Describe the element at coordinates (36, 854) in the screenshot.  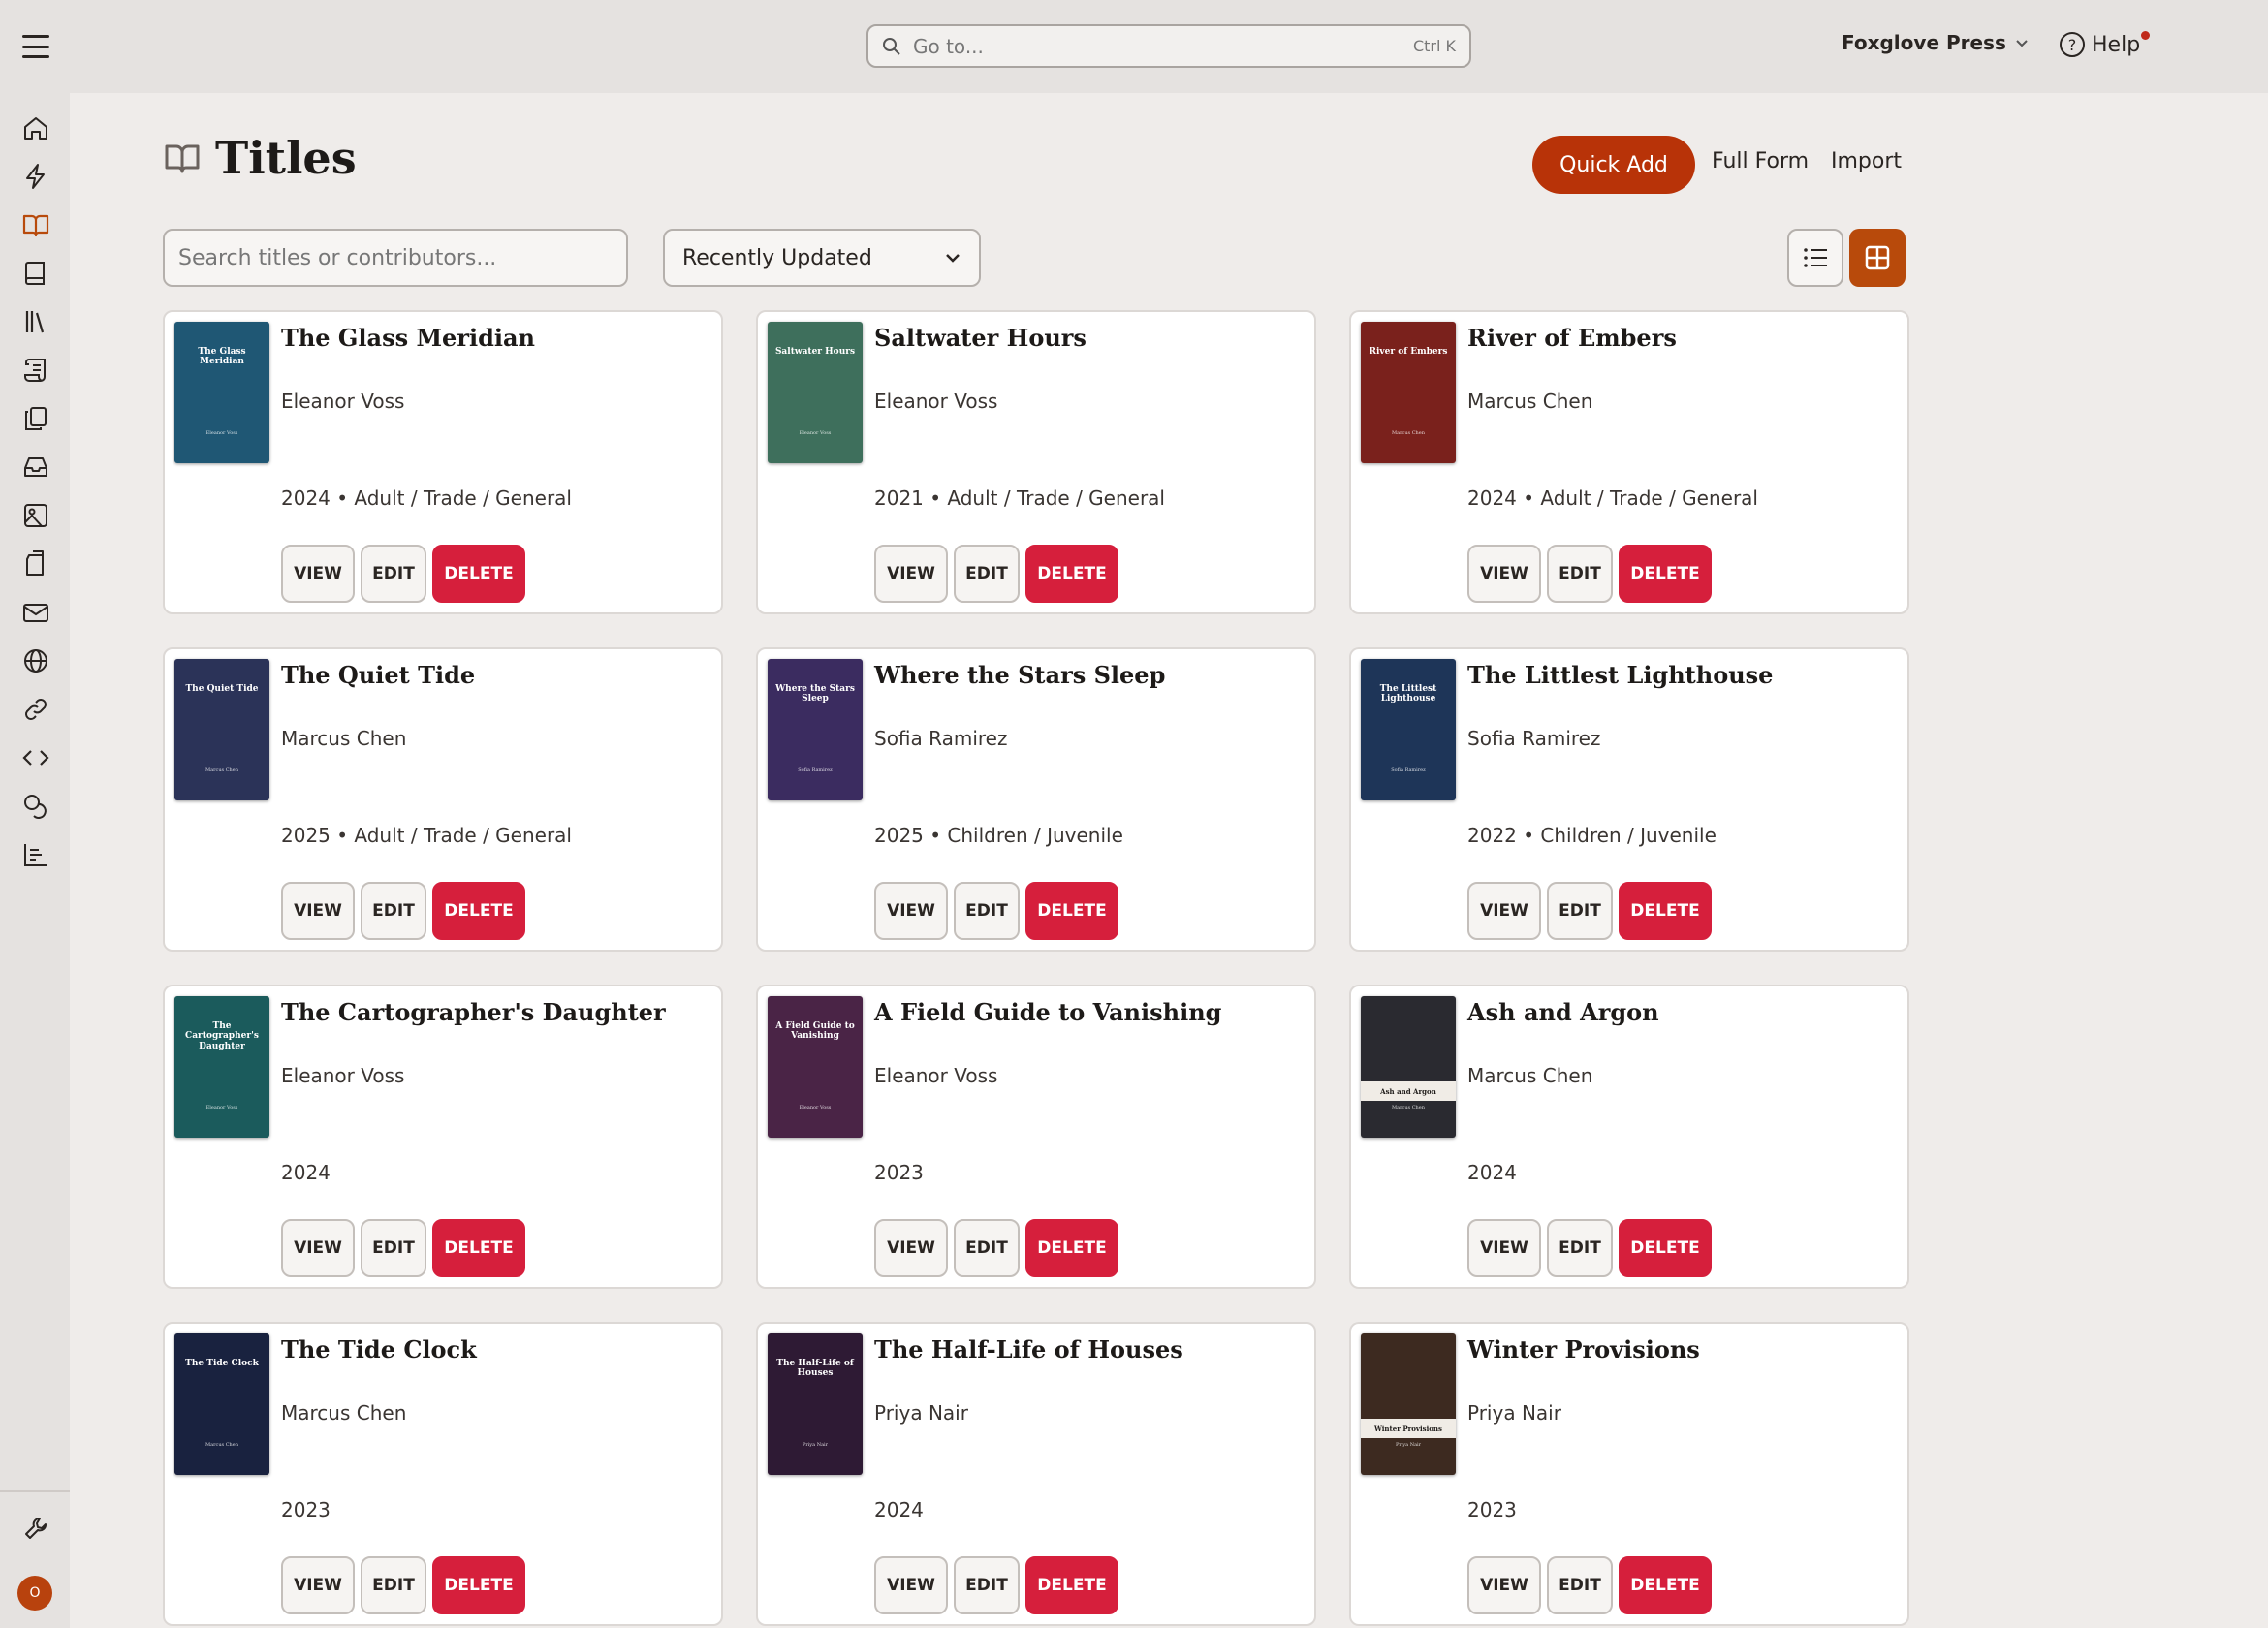
I see `chart-icon` at that location.